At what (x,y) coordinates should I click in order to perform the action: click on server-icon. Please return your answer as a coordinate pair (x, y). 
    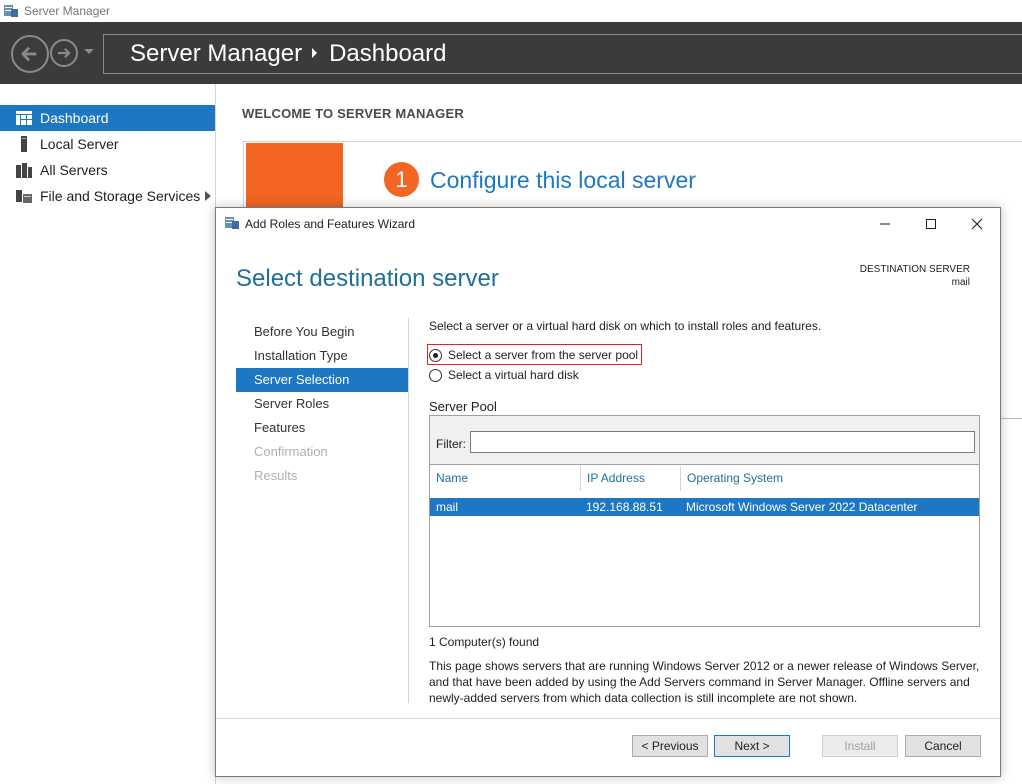
    Looking at the image, I should click on (24, 144).